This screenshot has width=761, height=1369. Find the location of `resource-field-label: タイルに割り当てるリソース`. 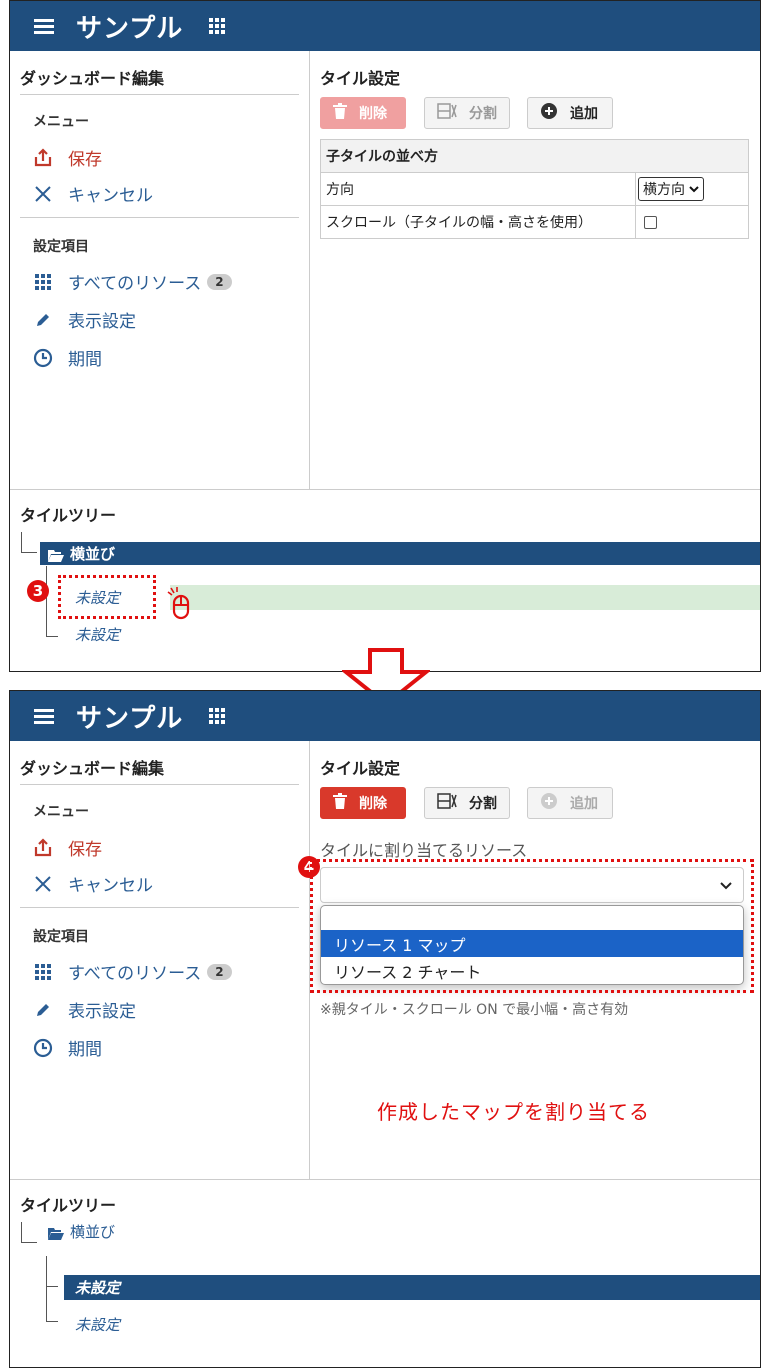

resource-field-label: タイルに割り当てるリソース is located at coordinates (424, 850).